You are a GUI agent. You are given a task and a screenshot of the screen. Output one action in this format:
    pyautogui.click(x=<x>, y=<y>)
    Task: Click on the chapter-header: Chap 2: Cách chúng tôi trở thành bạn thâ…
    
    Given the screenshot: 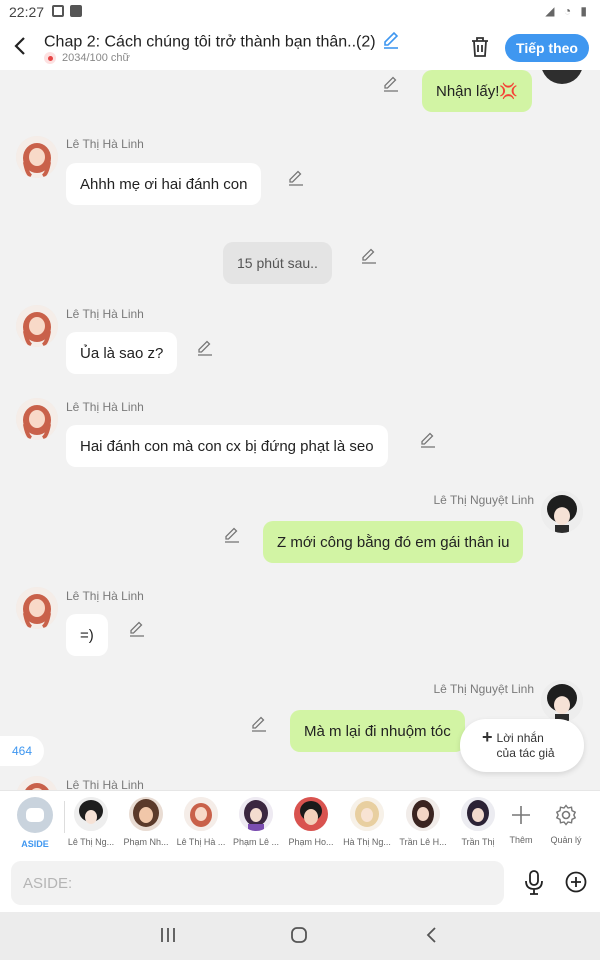 What is the action you would take?
    pyautogui.click(x=300, y=47)
    